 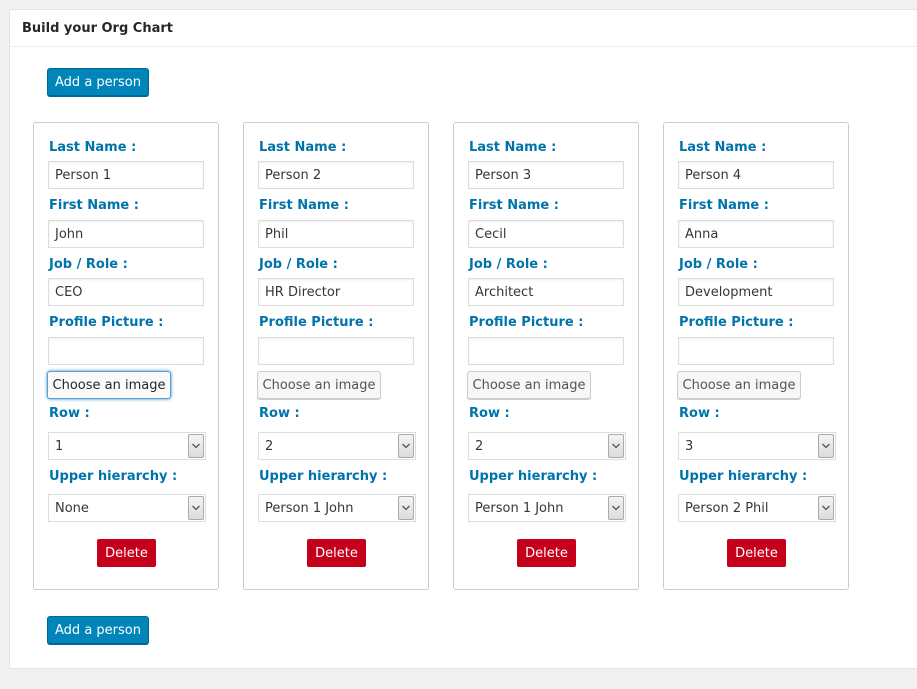 What do you see at coordinates (126, 292) in the screenshot?
I see `job-role-input: CEO` at bounding box center [126, 292].